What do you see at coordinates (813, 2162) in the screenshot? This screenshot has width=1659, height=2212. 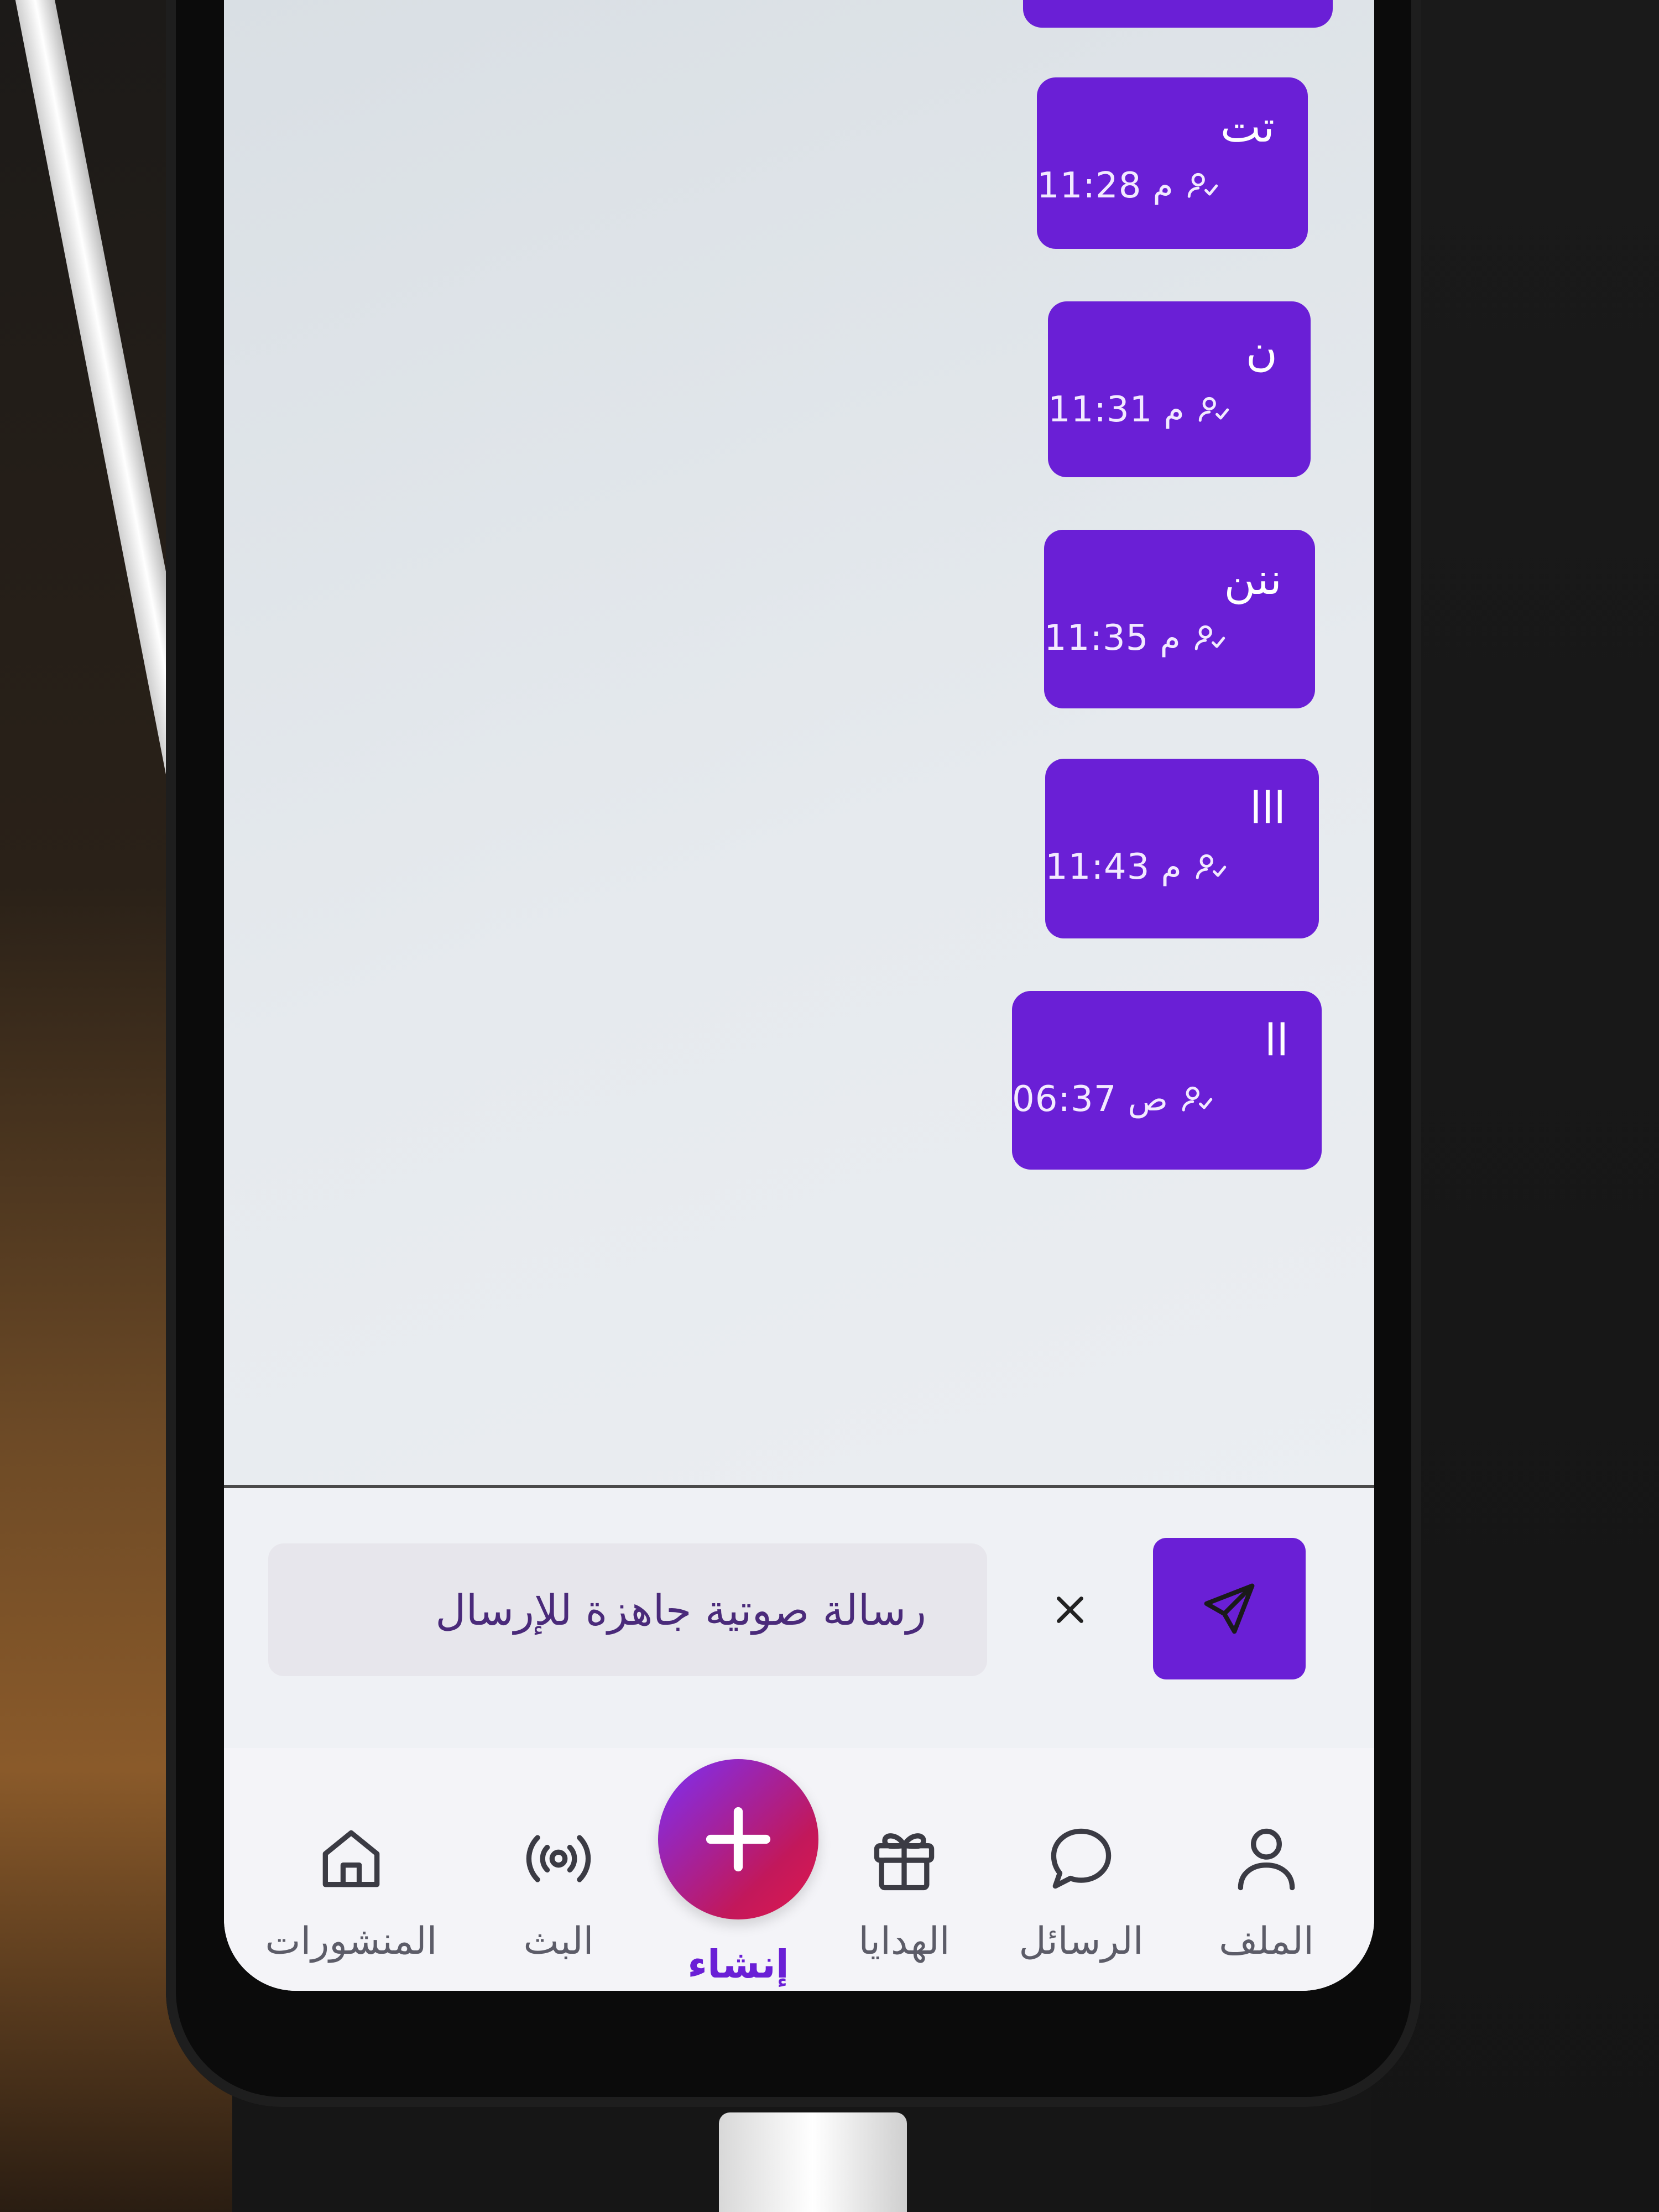 I see `usb-cable` at bounding box center [813, 2162].